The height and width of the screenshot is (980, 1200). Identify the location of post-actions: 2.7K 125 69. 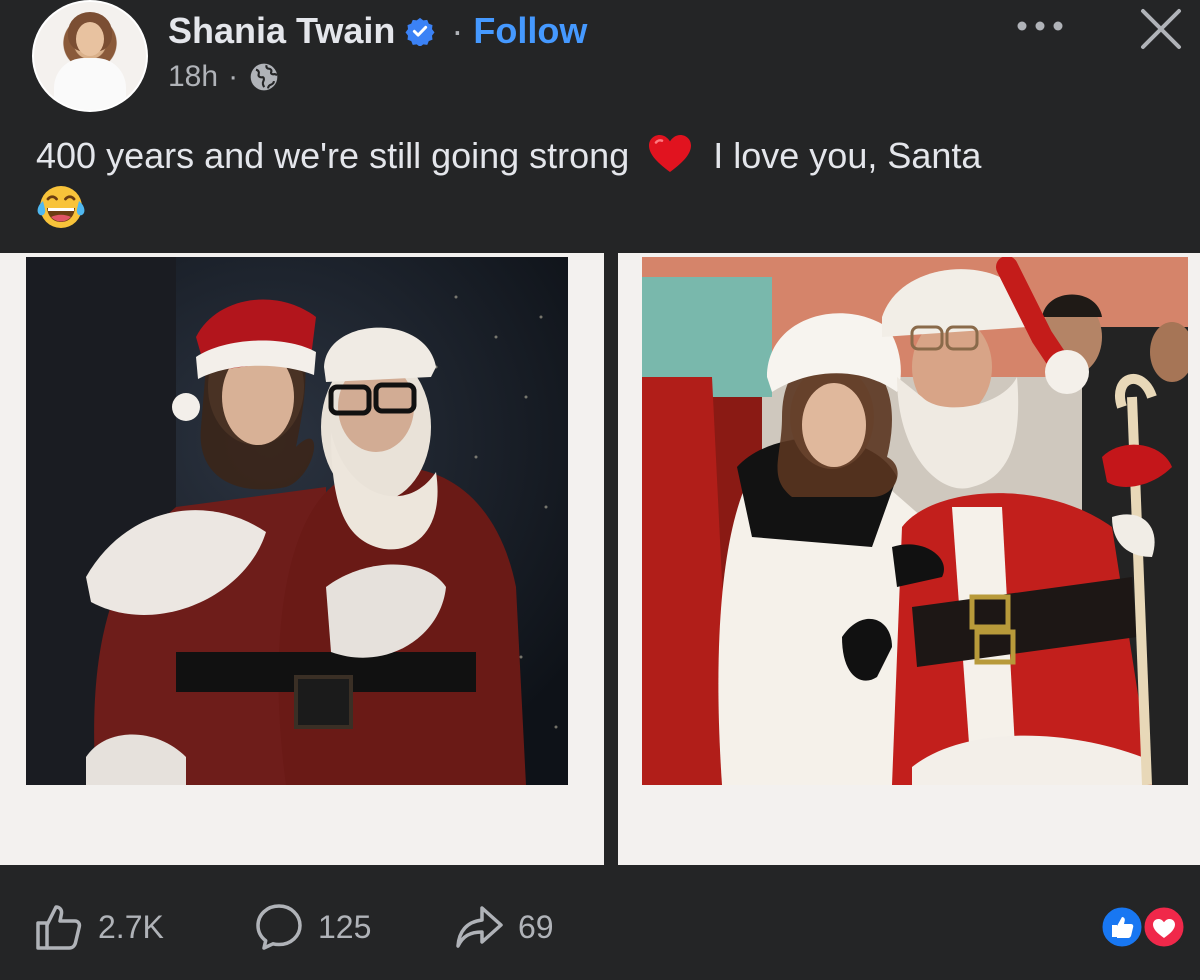
(600, 930).